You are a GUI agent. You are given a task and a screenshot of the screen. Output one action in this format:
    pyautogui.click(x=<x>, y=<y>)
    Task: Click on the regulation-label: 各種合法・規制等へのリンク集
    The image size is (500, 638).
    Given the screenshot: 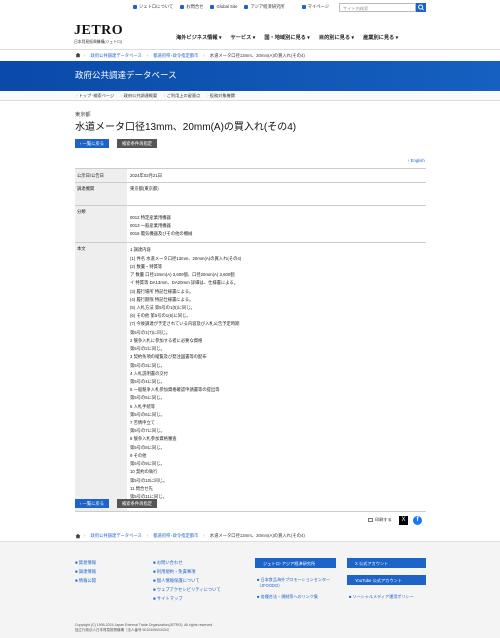 What is the action you would take?
    pyautogui.click(x=289, y=596)
    